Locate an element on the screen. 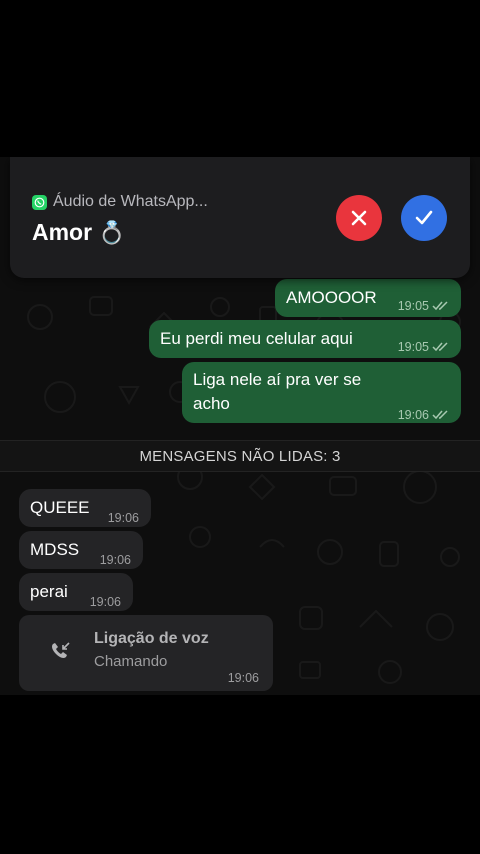  outgoing-message: AMOOOOR 19:05 is located at coordinates (368, 298).